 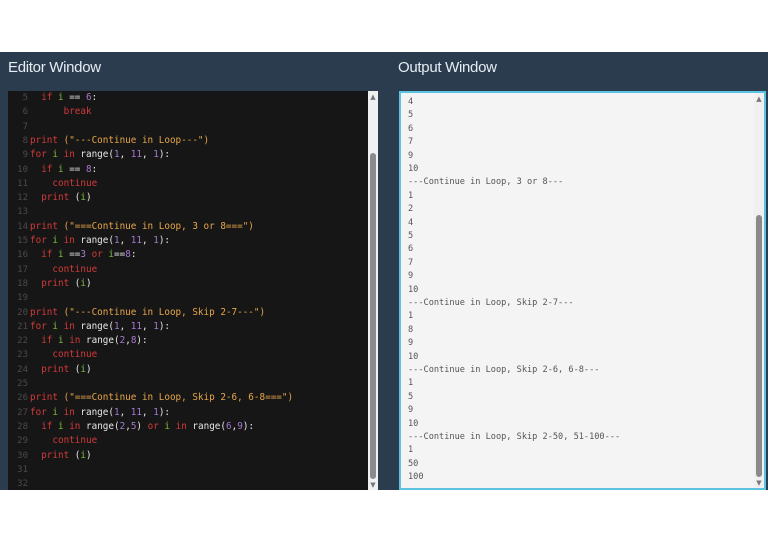 I want to click on code-line: break, so click(x=61, y=111).